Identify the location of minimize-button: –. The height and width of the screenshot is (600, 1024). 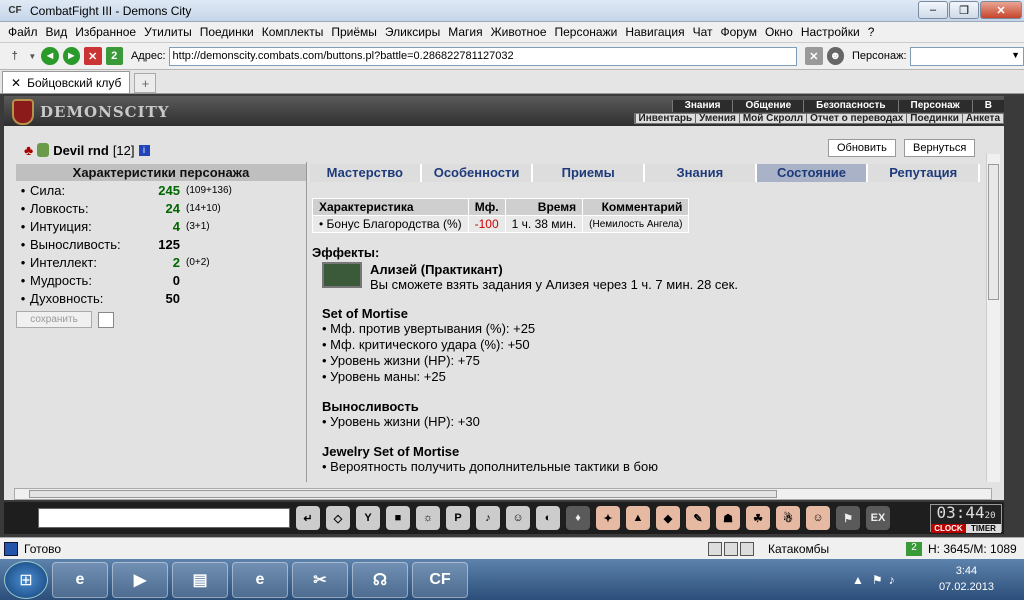
(933, 10).